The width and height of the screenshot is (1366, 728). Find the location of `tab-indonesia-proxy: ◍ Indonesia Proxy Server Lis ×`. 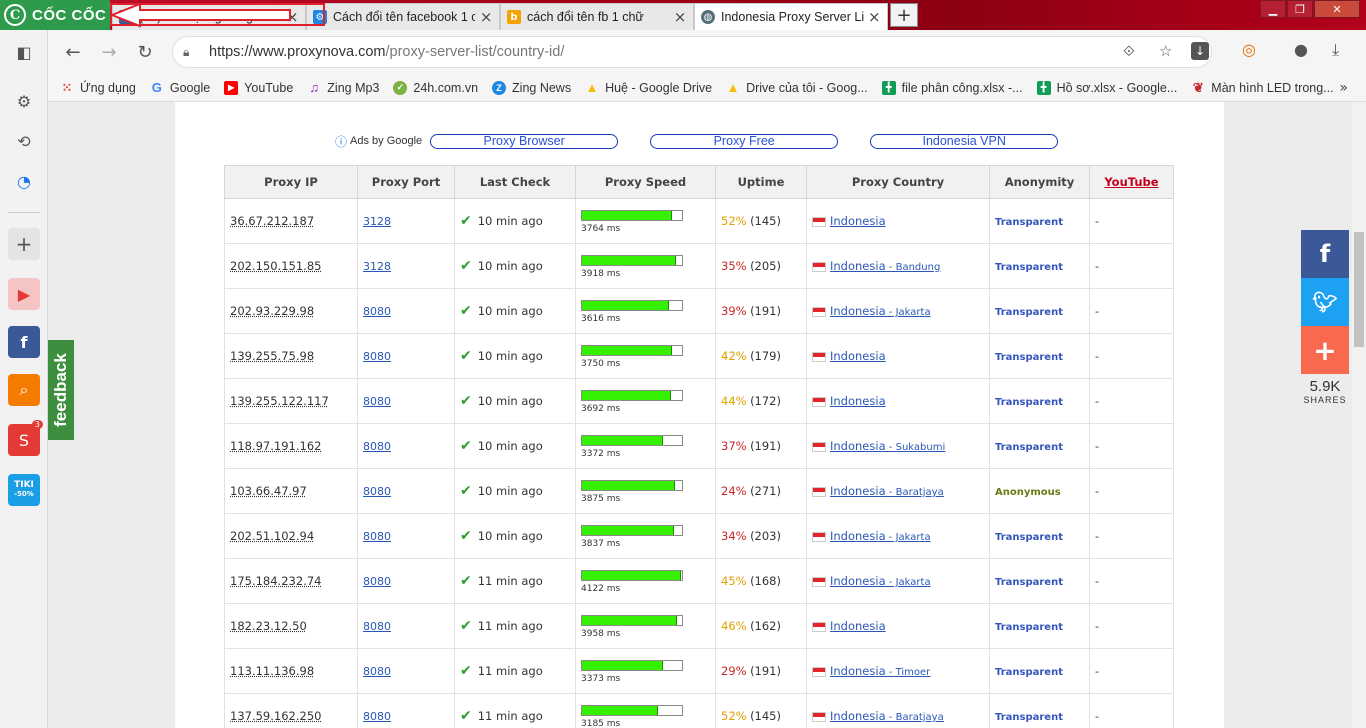

tab-indonesia-proxy: ◍ Indonesia Proxy Server Lis × is located at coordinates (791, 16).